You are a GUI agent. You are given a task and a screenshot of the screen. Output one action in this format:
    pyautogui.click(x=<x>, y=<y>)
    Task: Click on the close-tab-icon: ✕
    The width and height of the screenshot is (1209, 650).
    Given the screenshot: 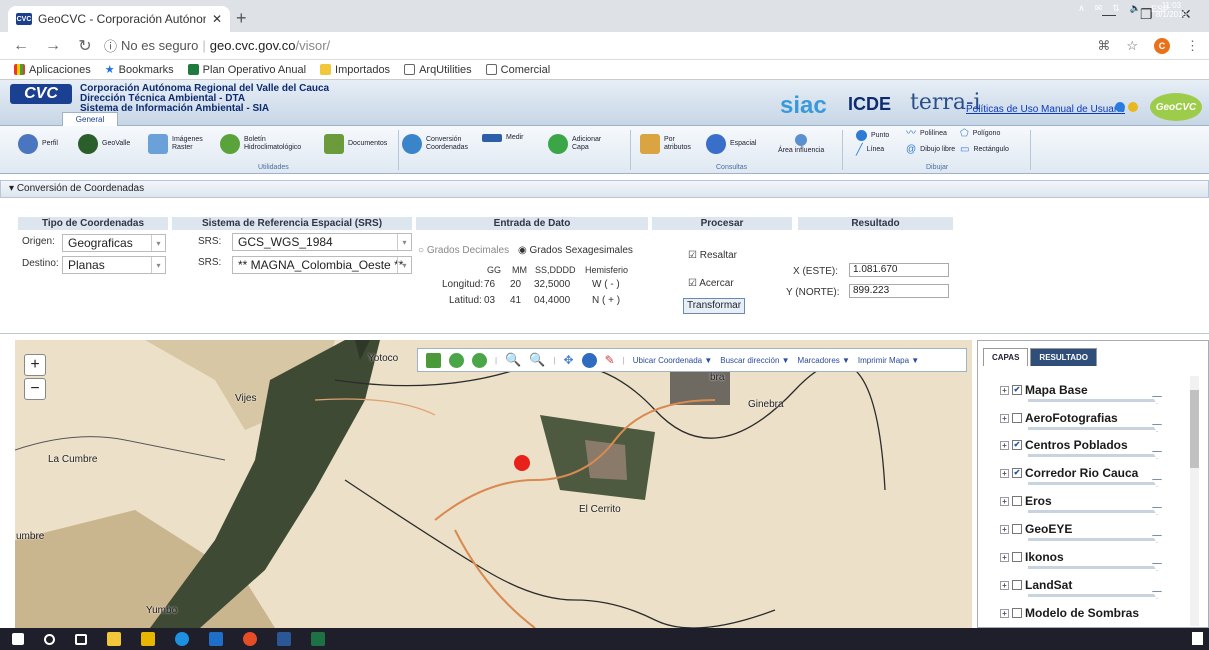 What is the action you would take?
    pyautogui.click(x=217, y=19)
    